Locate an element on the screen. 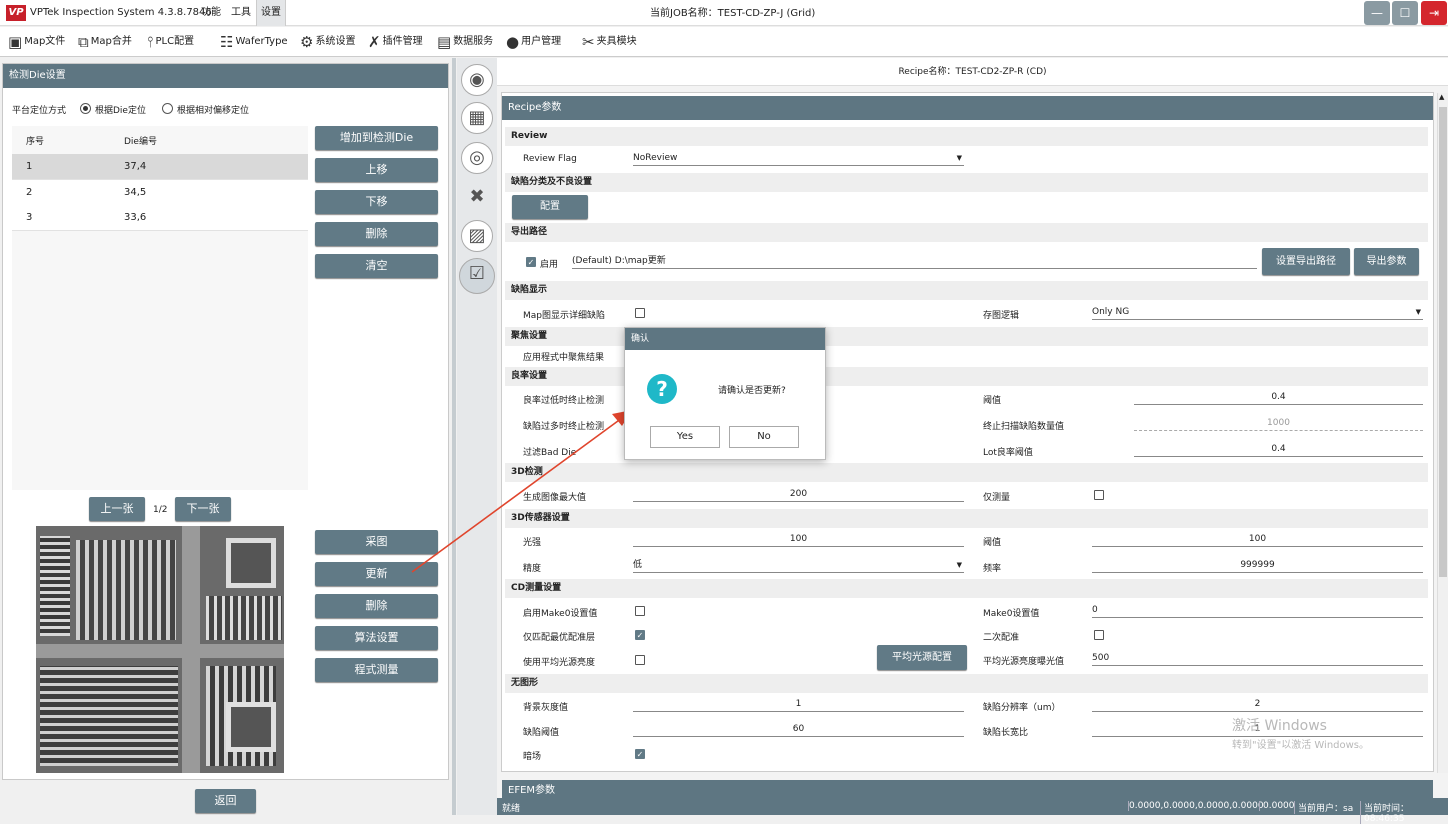  next-image-button: 下一张 is located at coordinates (203, 509).